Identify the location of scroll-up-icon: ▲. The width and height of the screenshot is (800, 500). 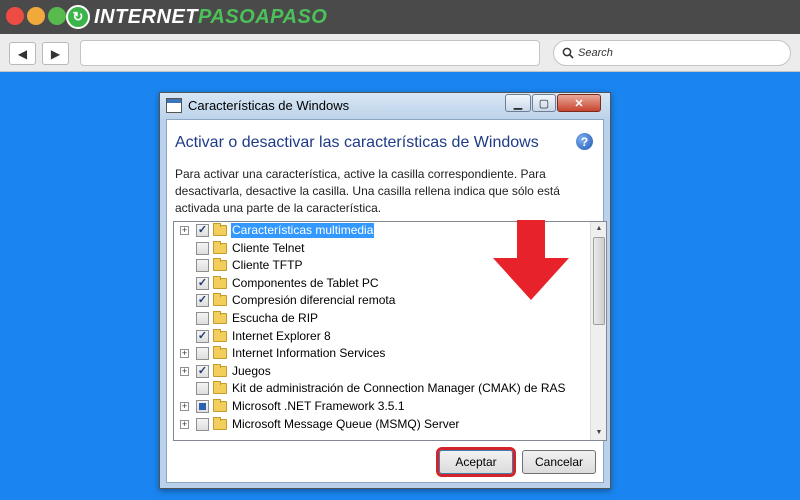
(598, 229).